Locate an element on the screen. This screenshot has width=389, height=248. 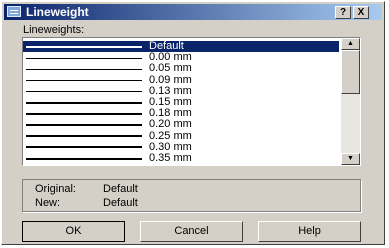
list-item: 0.20 mm is located at coordinates (181, 124).